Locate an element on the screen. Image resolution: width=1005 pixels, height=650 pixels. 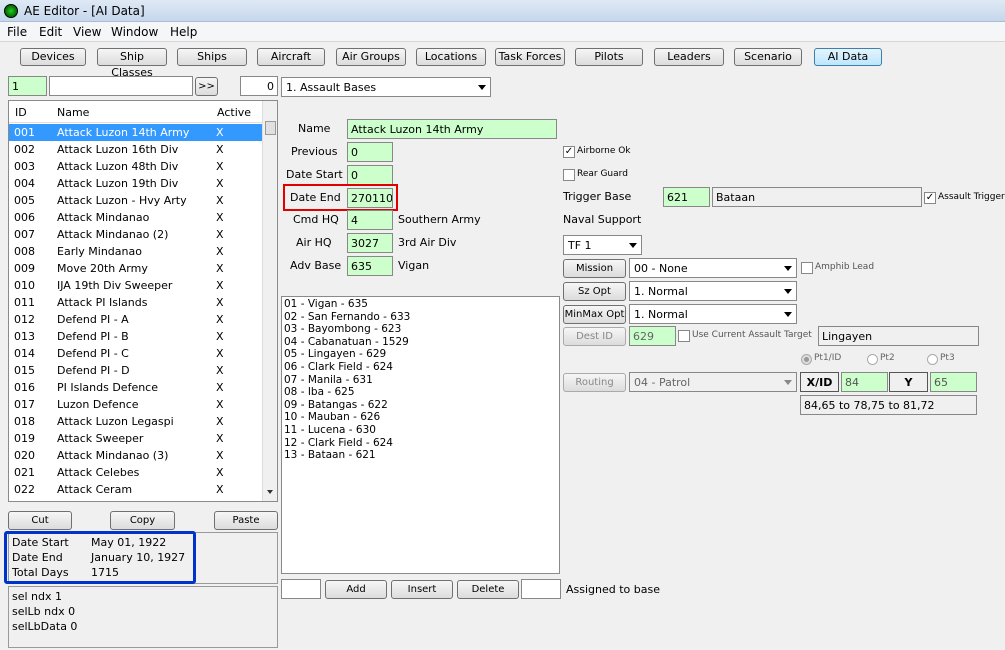
airborne-checkbox: ✓ is located at coordinates (569, 152).